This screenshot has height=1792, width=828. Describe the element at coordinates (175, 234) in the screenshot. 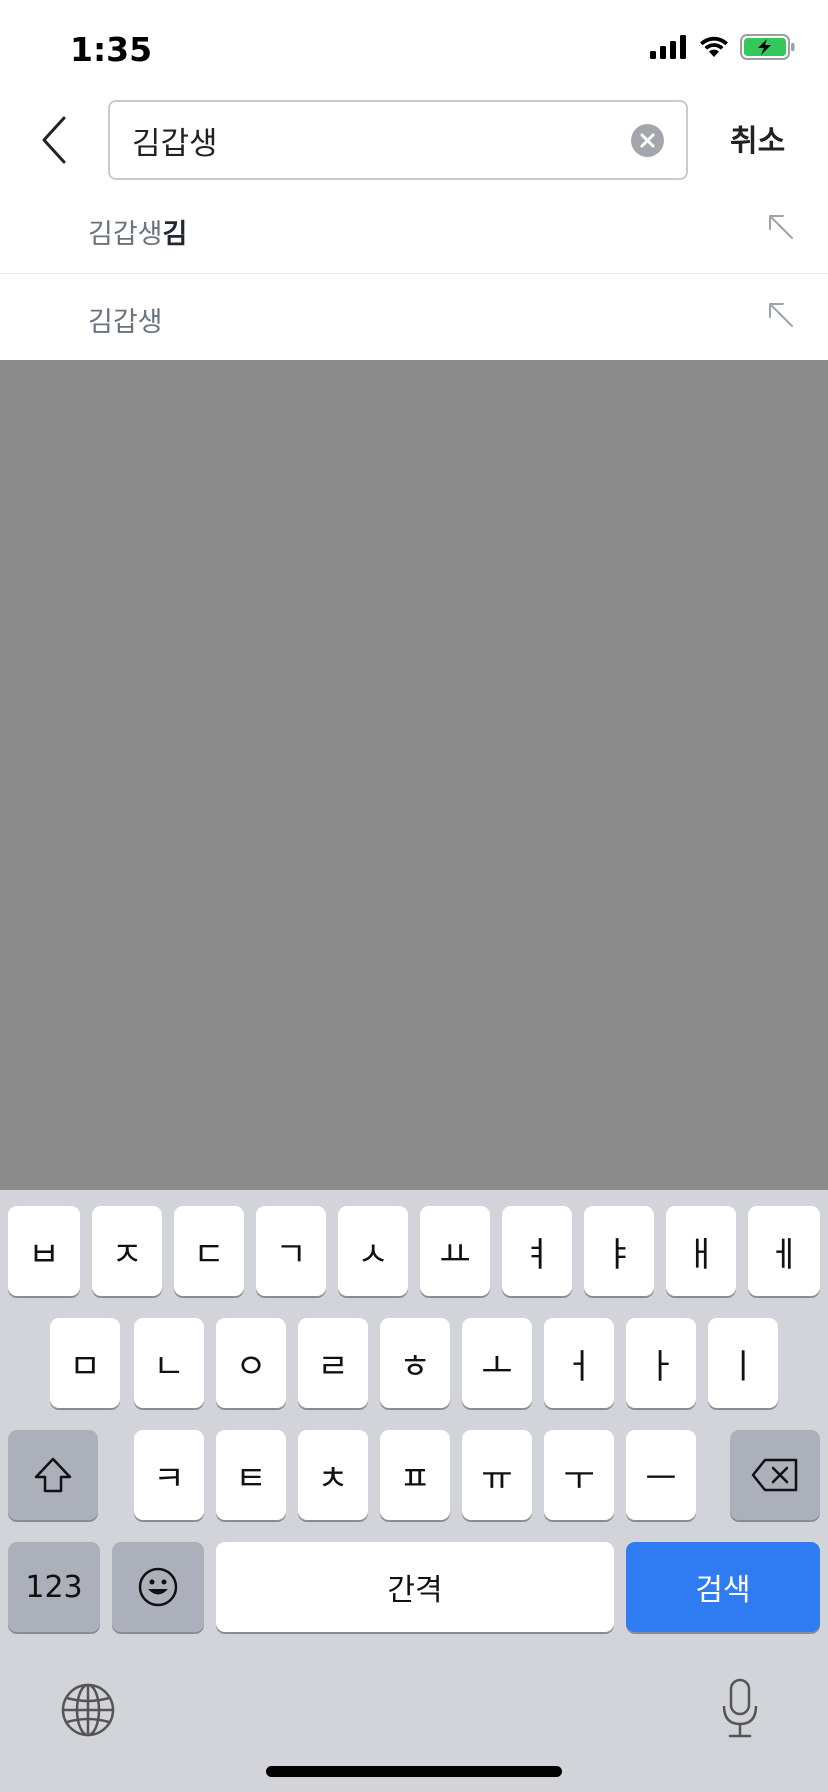

I see `suggestion-highlight: 김` at that location.